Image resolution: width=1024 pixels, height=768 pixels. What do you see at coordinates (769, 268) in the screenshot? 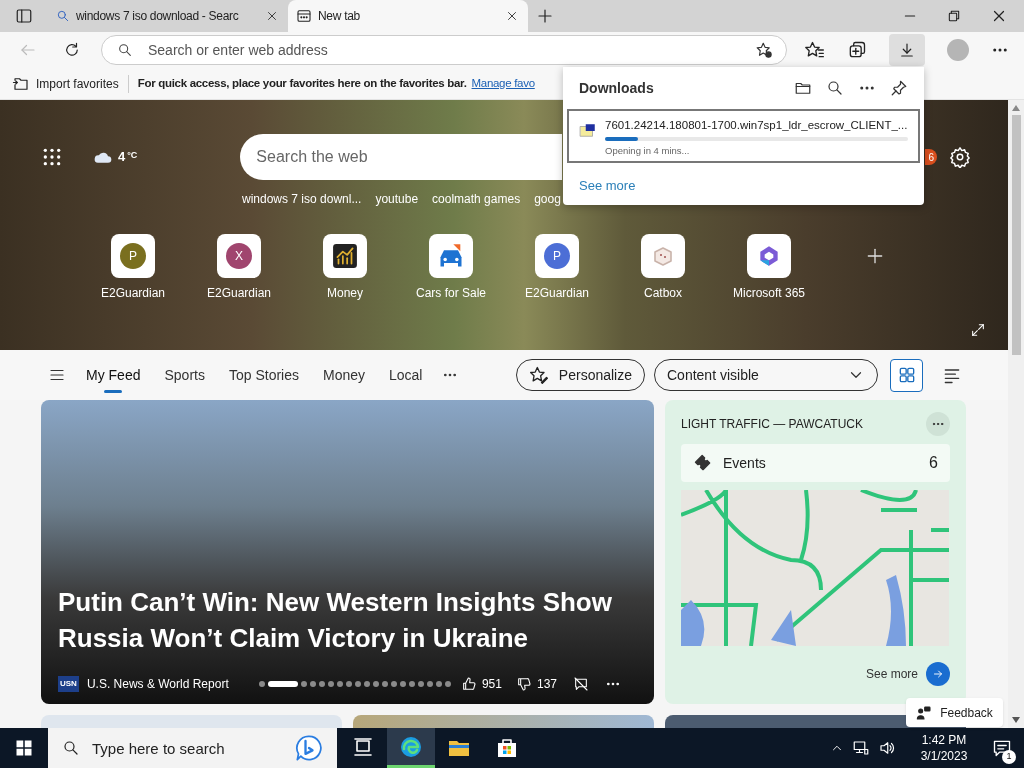
I see `quick-link: Microsoft 365` at bounding box center [769, 268].